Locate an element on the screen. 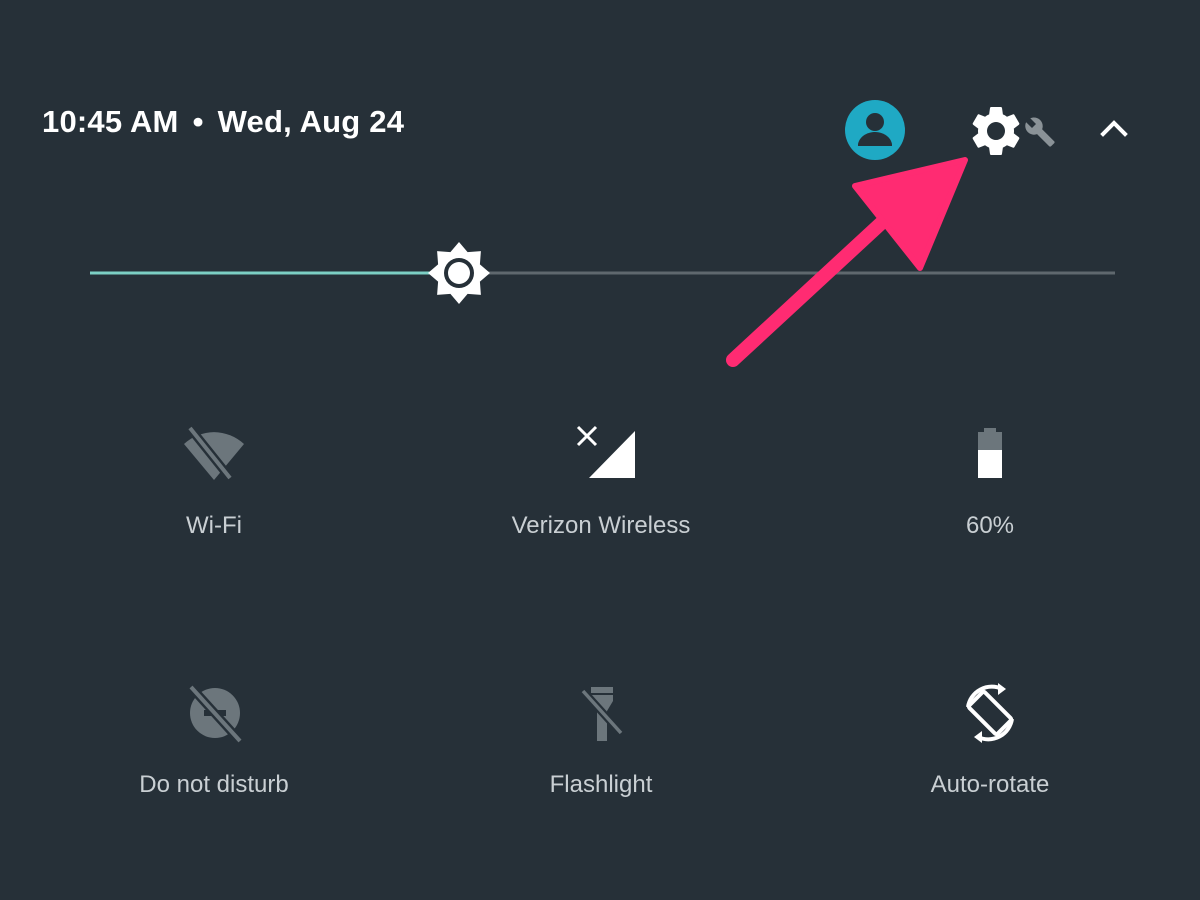  tile-label-wifi: Wi-Fi is located at coordinates (214, 525).